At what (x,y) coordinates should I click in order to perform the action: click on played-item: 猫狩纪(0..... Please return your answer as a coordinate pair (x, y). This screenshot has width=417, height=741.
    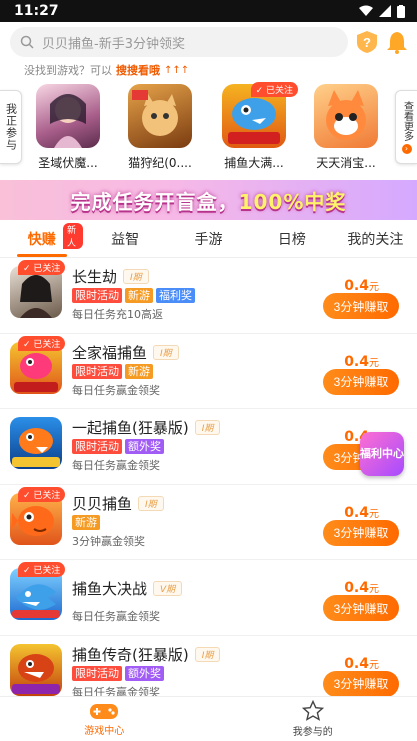
    Looking at the image, I should click on (160, 127).